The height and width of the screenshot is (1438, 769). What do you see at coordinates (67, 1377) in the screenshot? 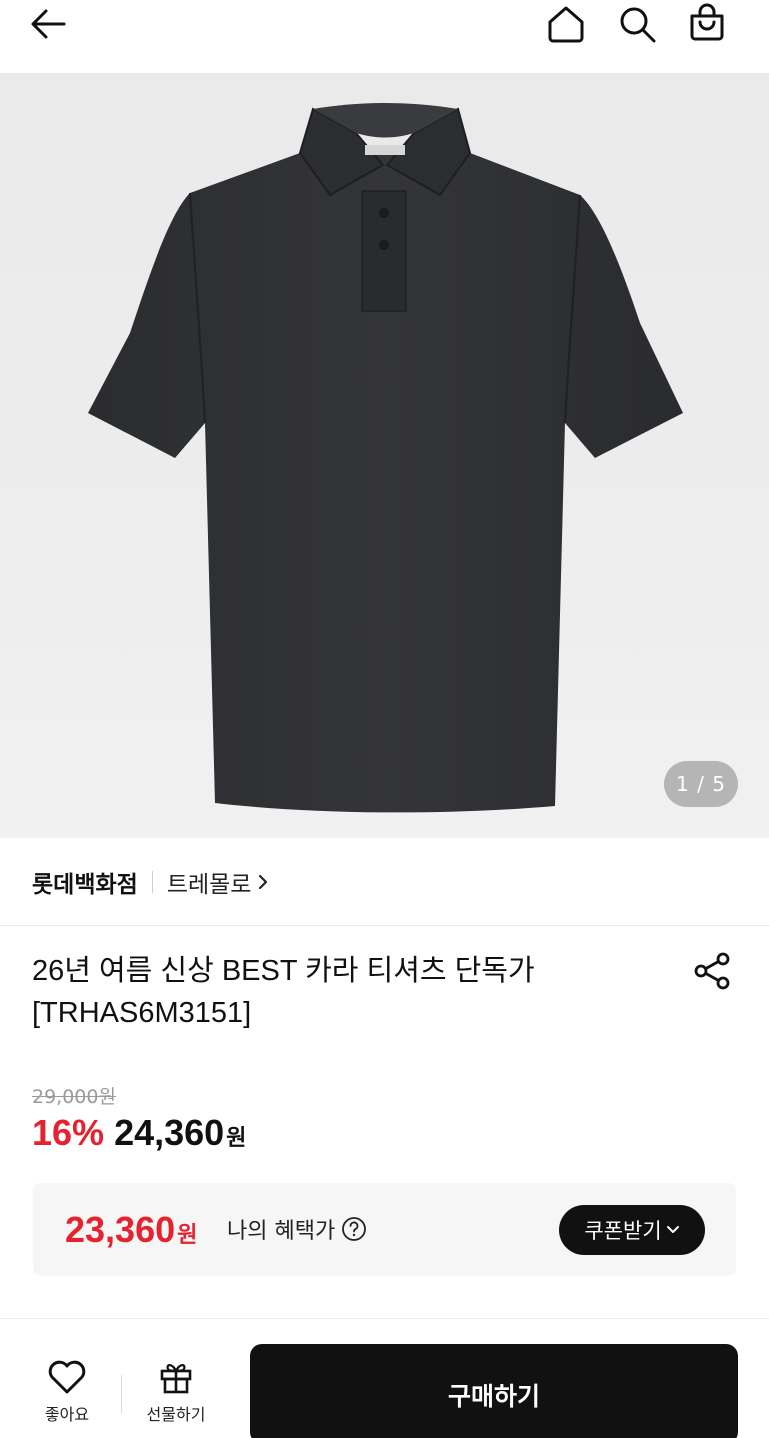
I see `heart-icon` at bounding box center [67, 1377].